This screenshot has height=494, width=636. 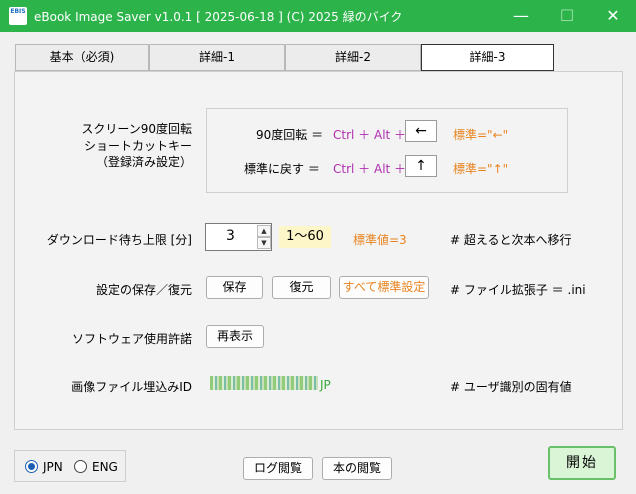 I want to click on tab-detail-2: 詳細-2, so click(x=353, y=57).